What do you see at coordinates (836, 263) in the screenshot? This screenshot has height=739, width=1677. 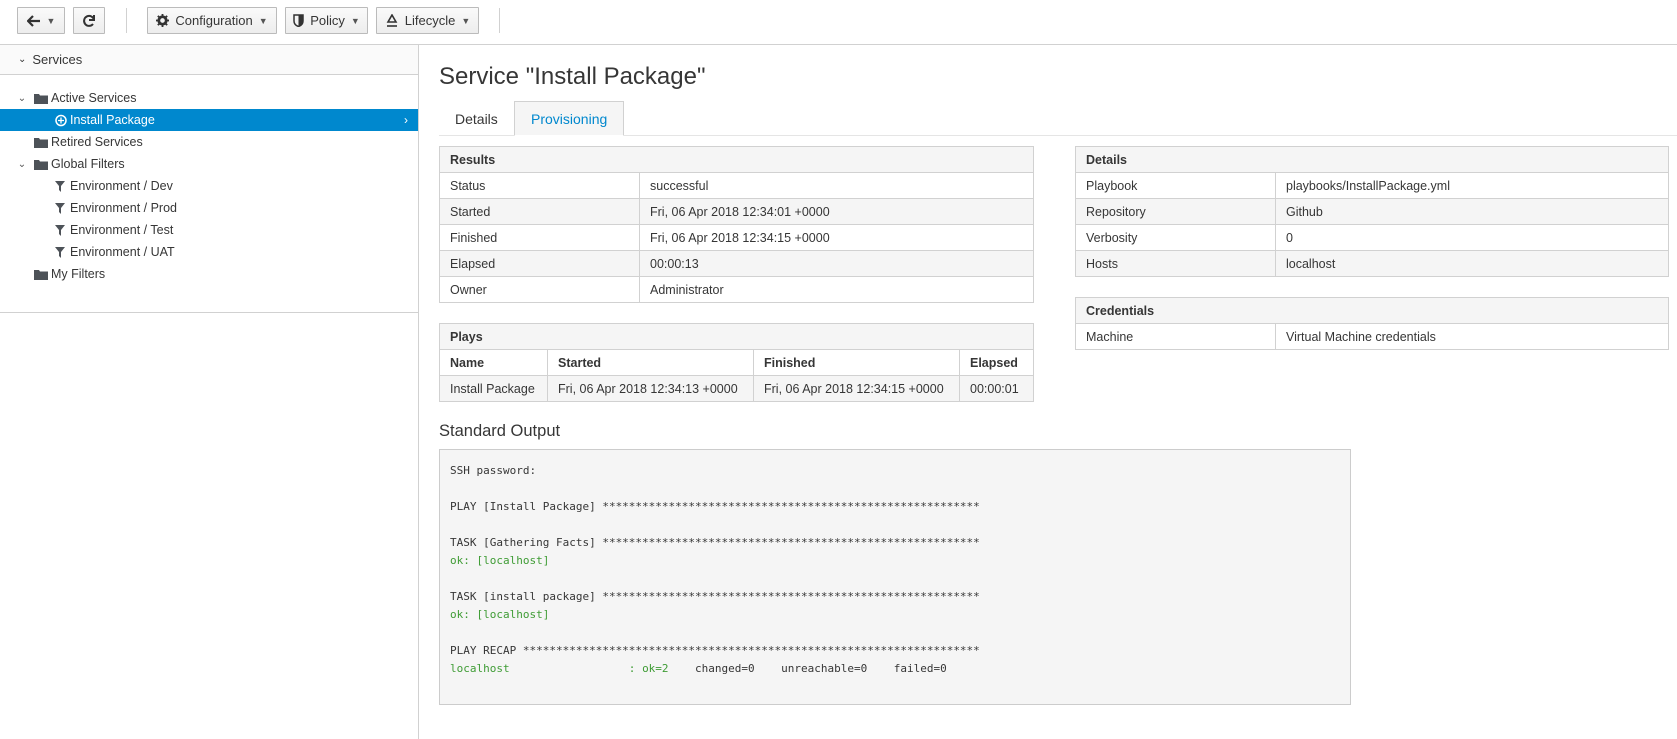 I see `row-value: 00:00:13` at bounding box center [836, 263].